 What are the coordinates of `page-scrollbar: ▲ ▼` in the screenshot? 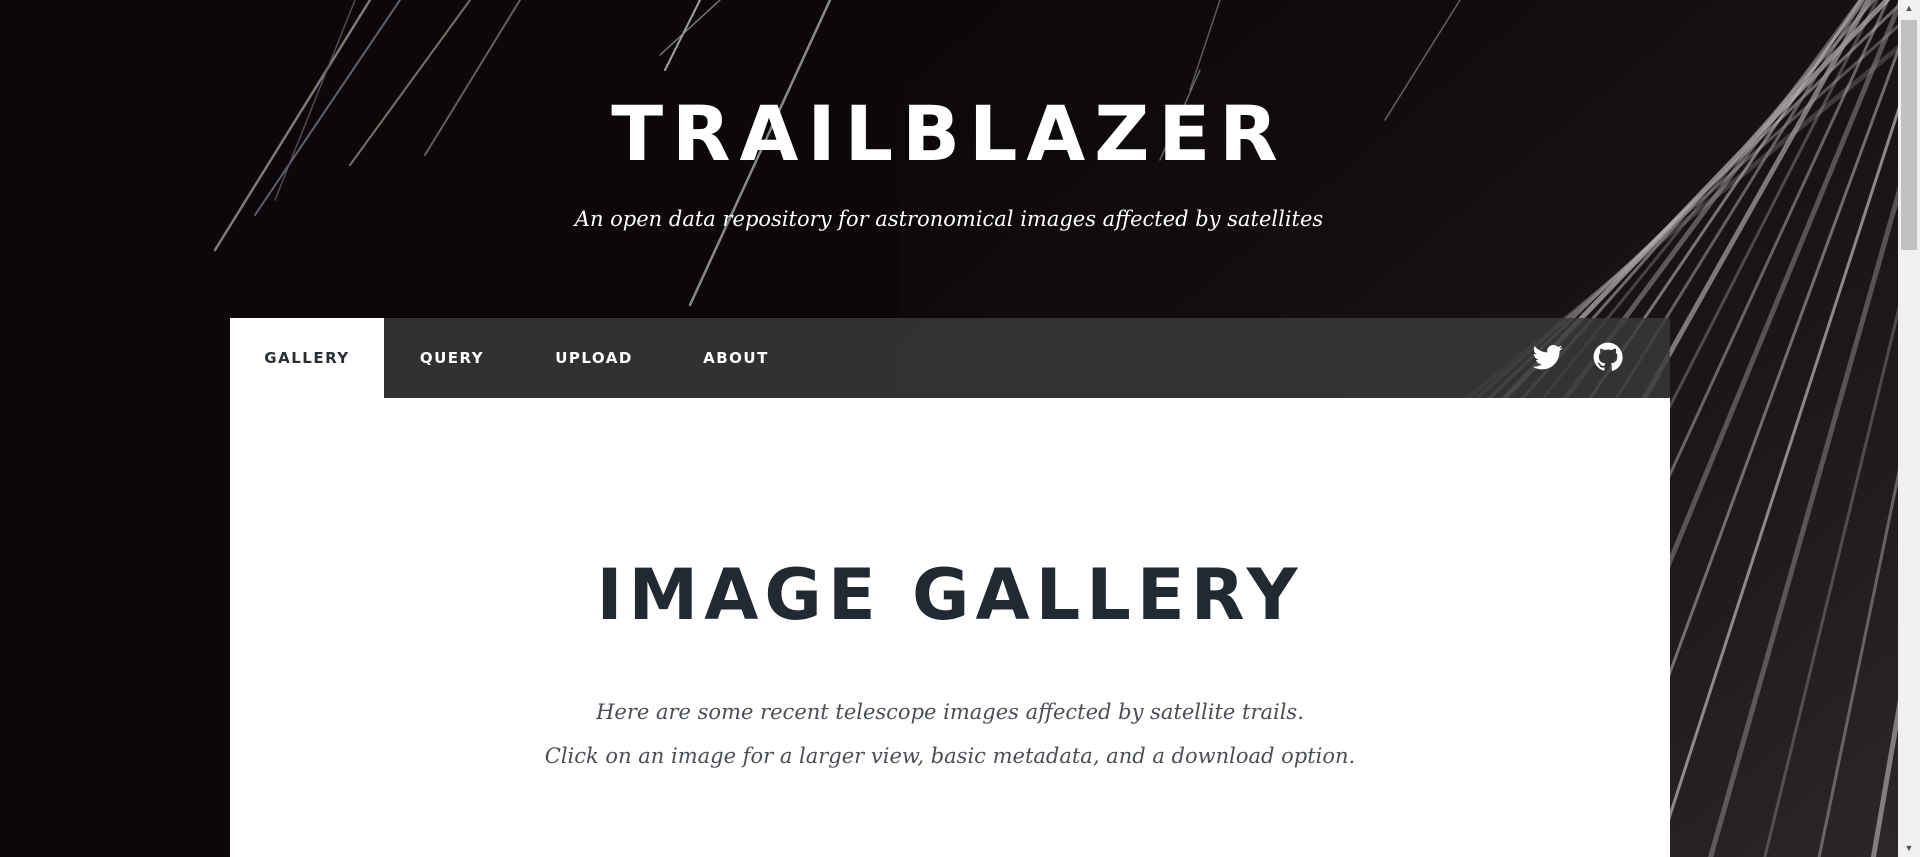 It's located at (1909, 428).